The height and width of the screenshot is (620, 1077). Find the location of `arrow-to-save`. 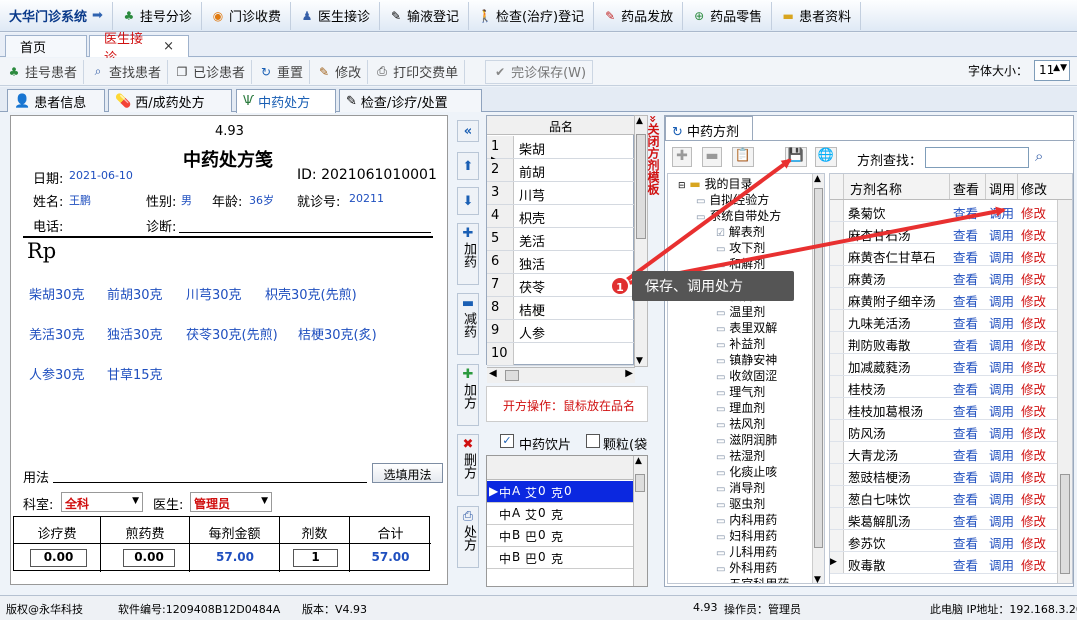

arrow-to-save is located at coordinates (707, 221).